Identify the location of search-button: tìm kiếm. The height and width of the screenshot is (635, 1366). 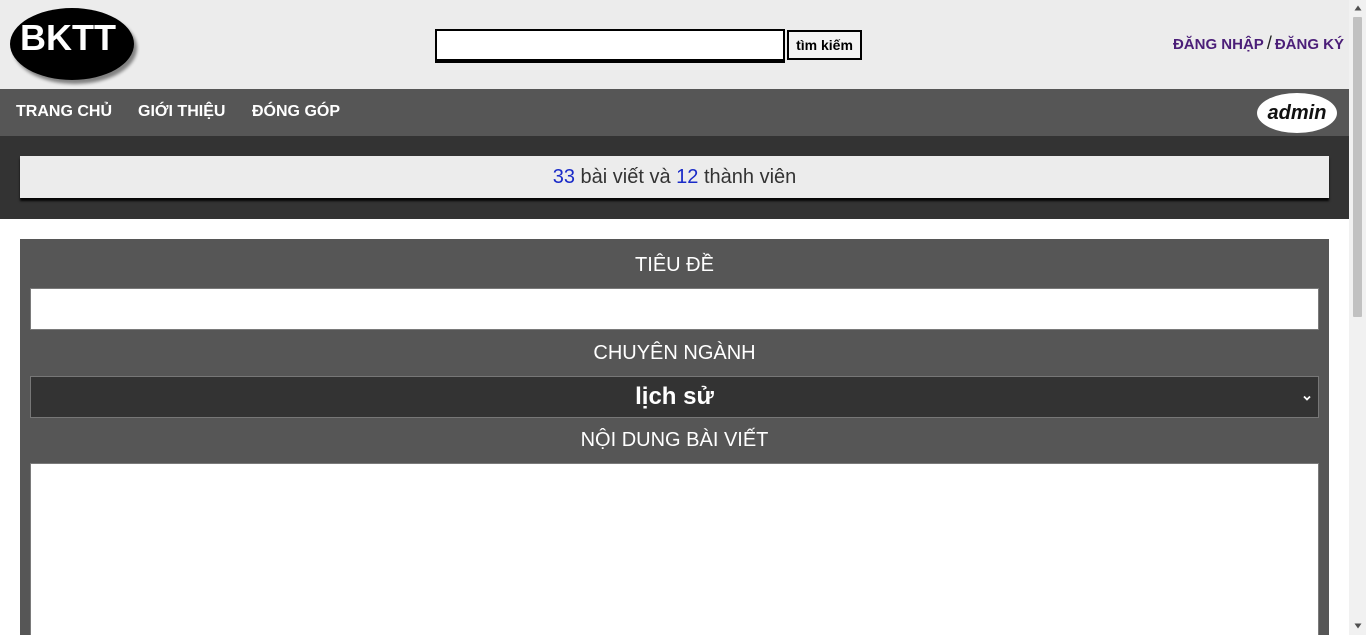
(824, 45).